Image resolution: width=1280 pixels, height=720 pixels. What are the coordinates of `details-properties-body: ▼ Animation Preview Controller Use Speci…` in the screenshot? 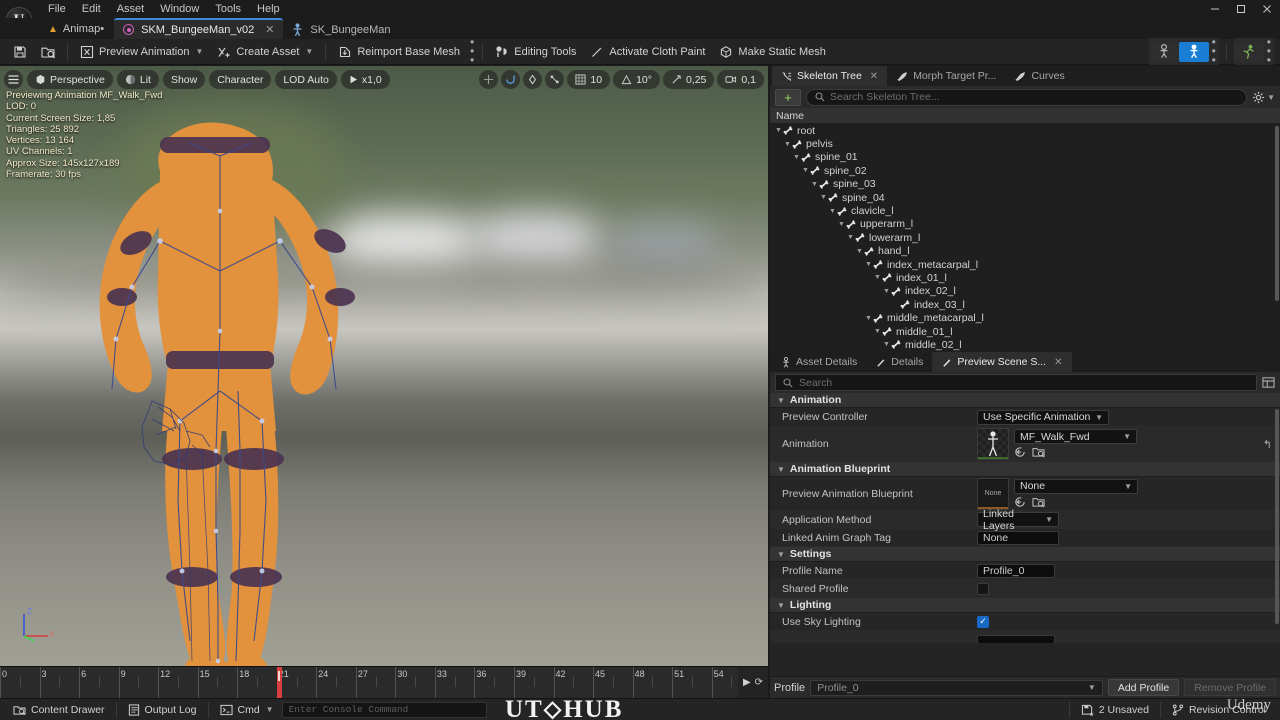 It's located at (1025, 518).